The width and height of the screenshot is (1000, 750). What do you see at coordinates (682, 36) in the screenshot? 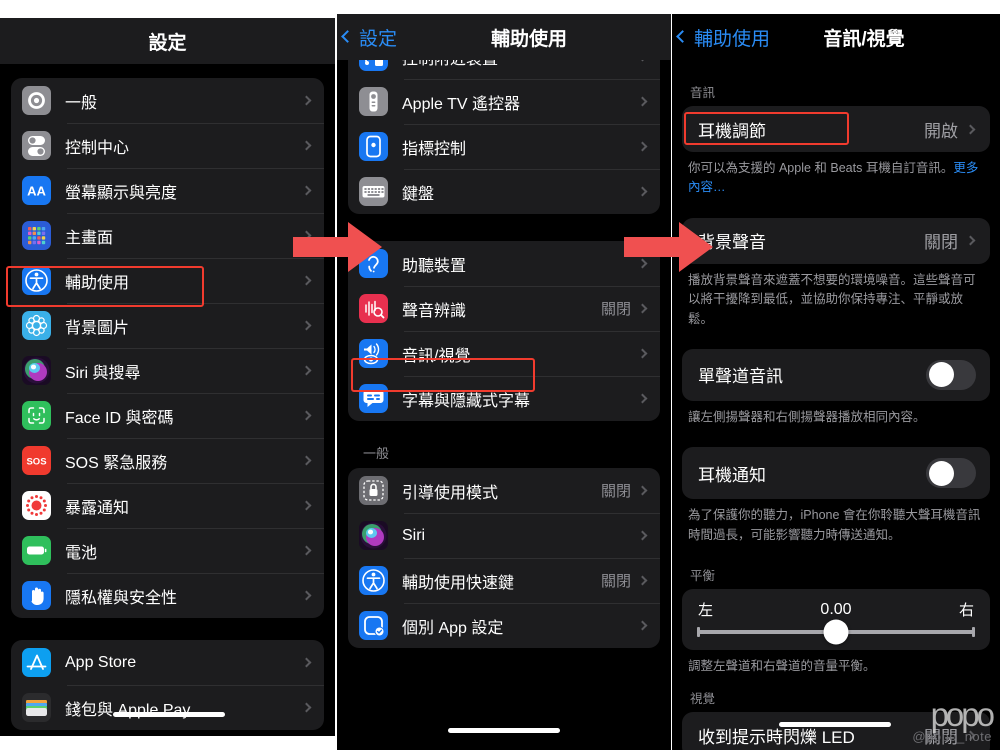
I see `chevron-left-icon` at bounding box center [682, 36].